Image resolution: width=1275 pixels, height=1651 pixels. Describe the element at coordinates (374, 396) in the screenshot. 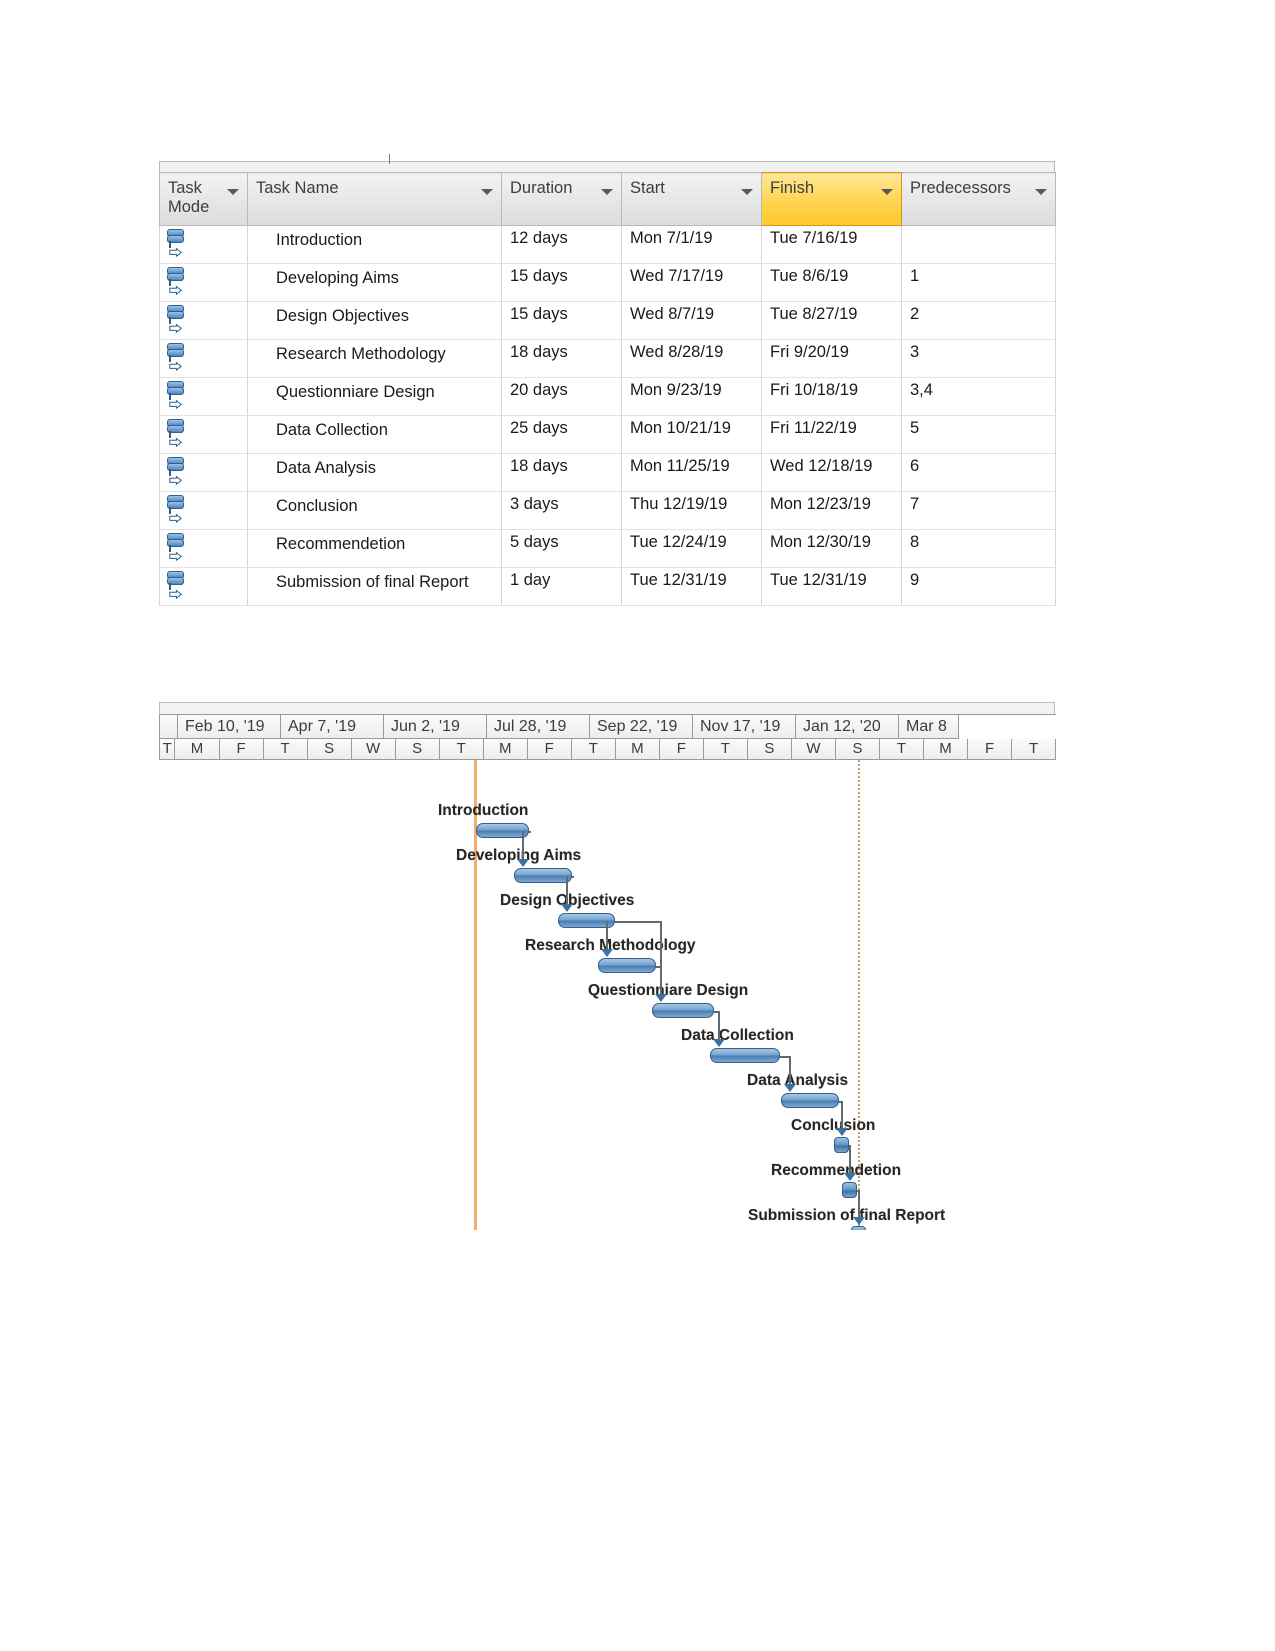

I see `cell-task-name: Questionniare Design` at that location.